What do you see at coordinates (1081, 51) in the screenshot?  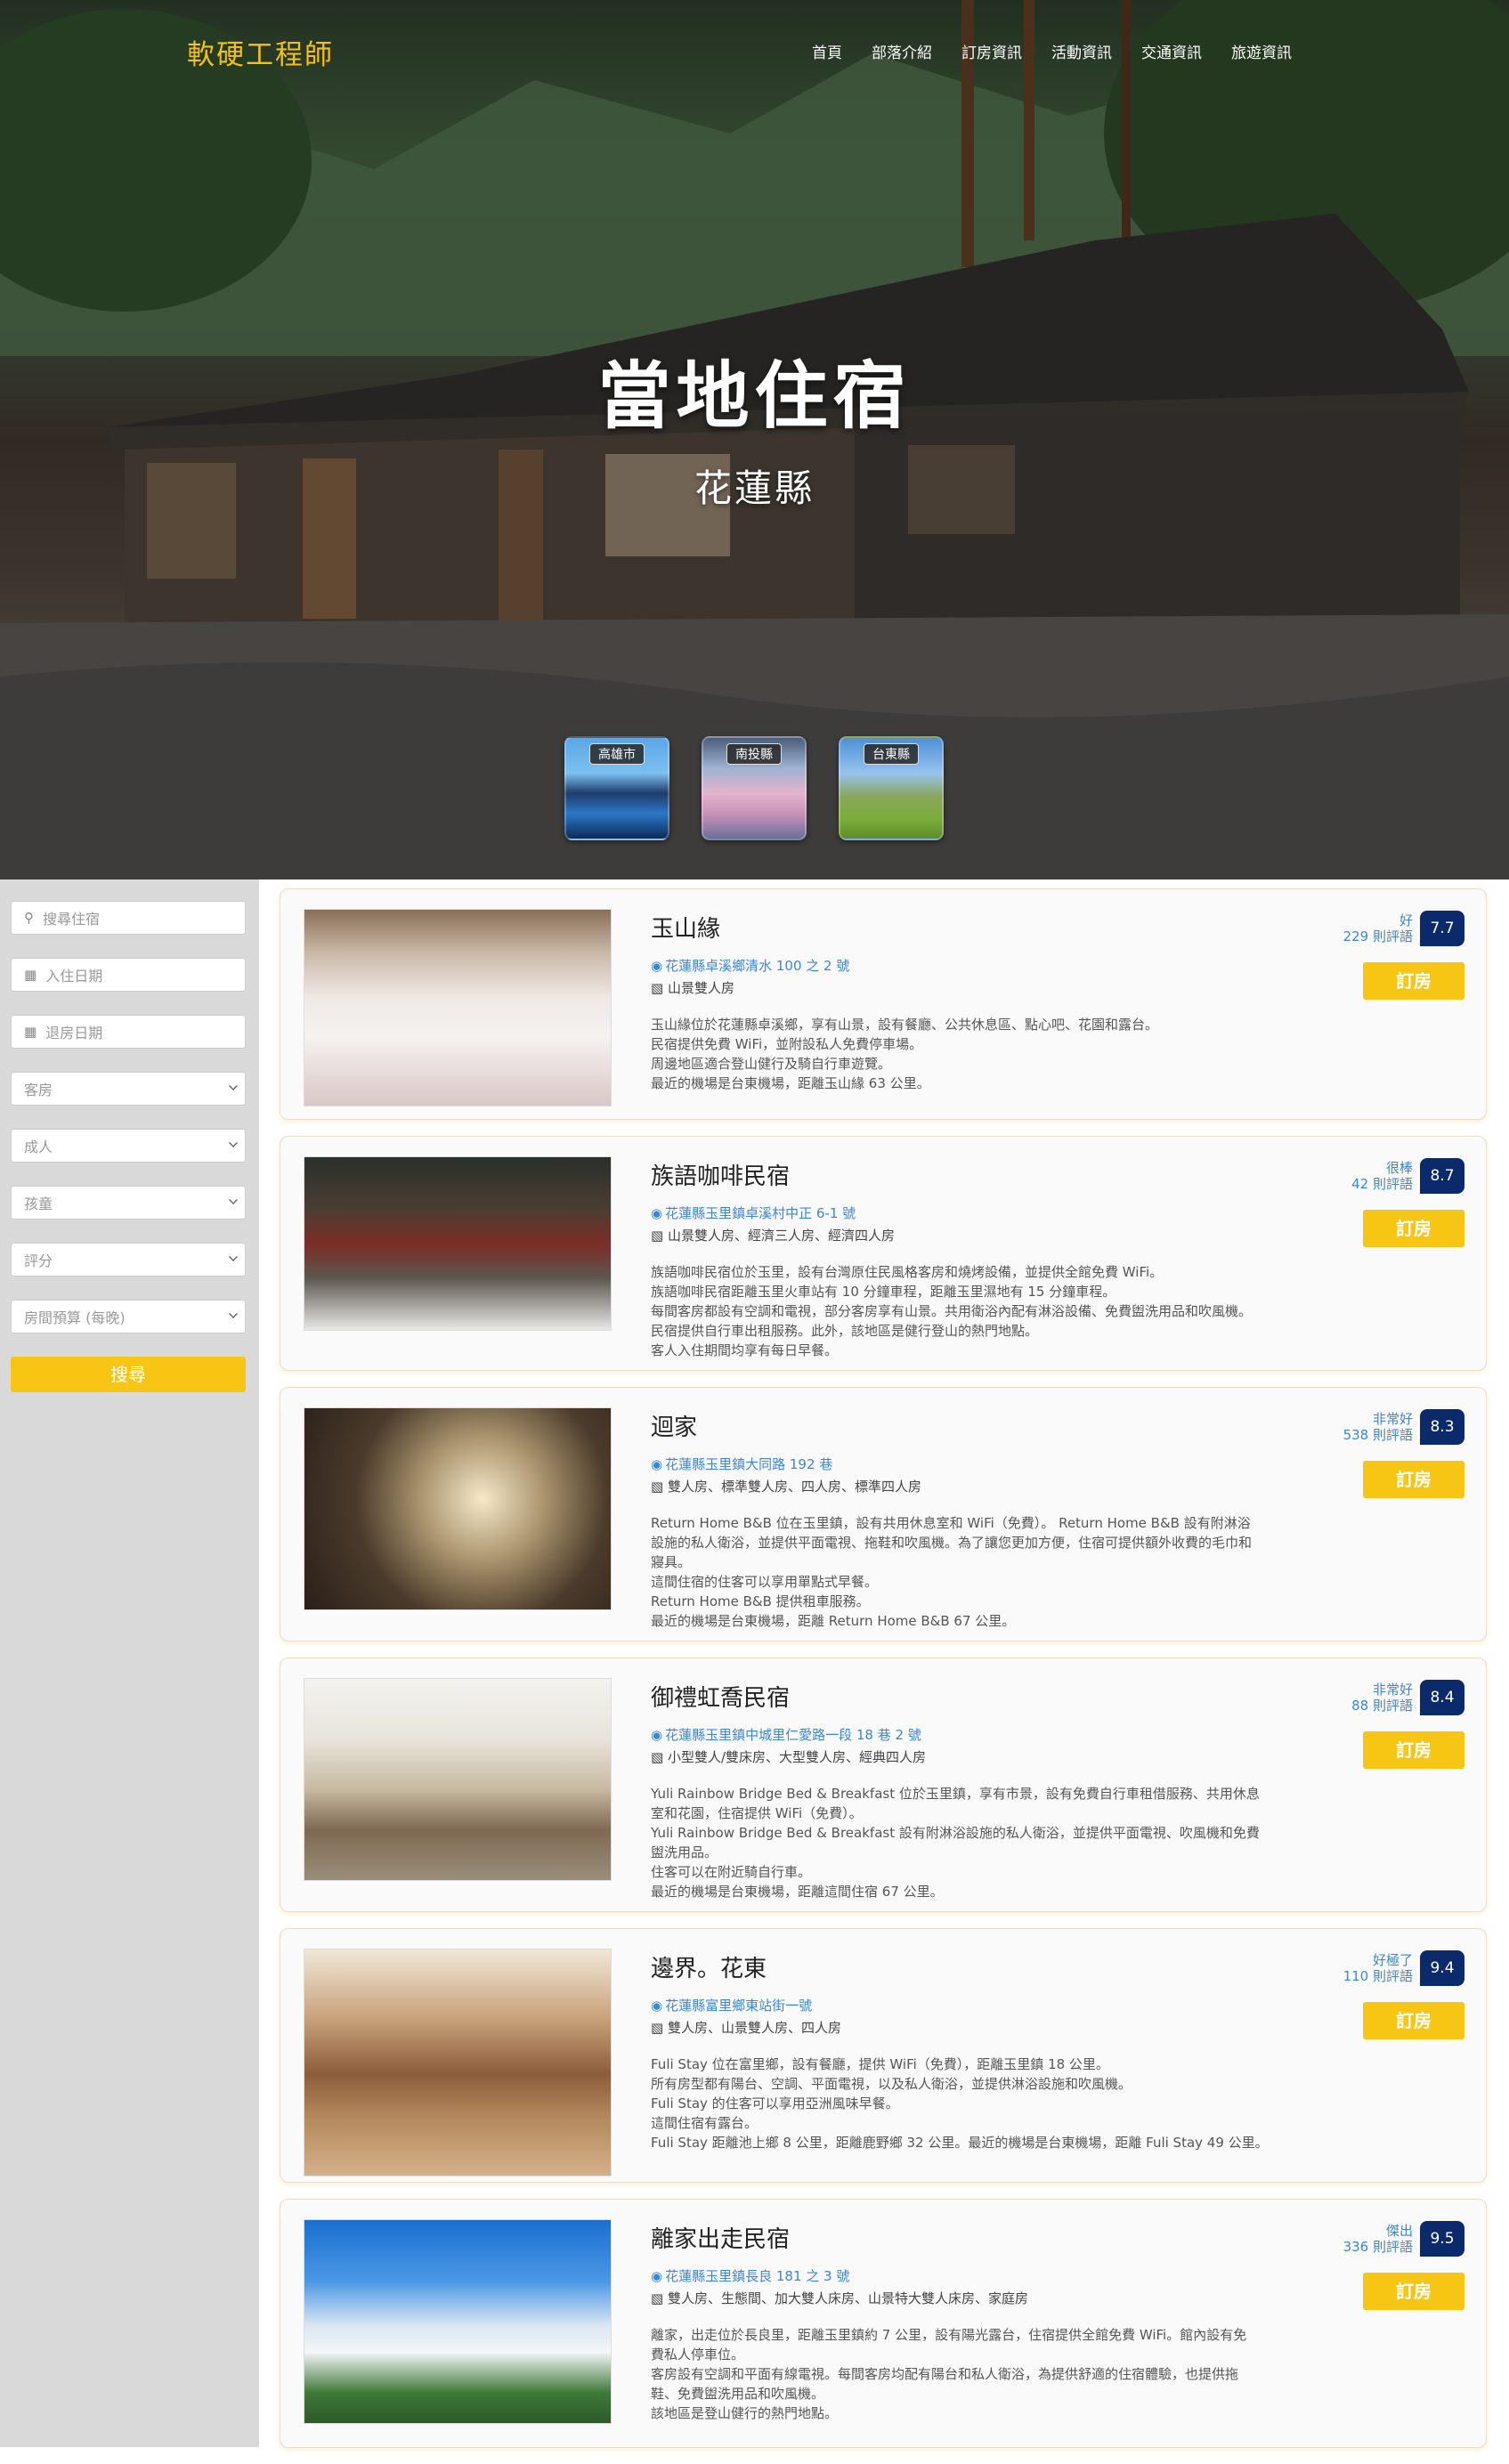 I see `nav-activities: 活動資訊` at bounding box center [1081, 51].